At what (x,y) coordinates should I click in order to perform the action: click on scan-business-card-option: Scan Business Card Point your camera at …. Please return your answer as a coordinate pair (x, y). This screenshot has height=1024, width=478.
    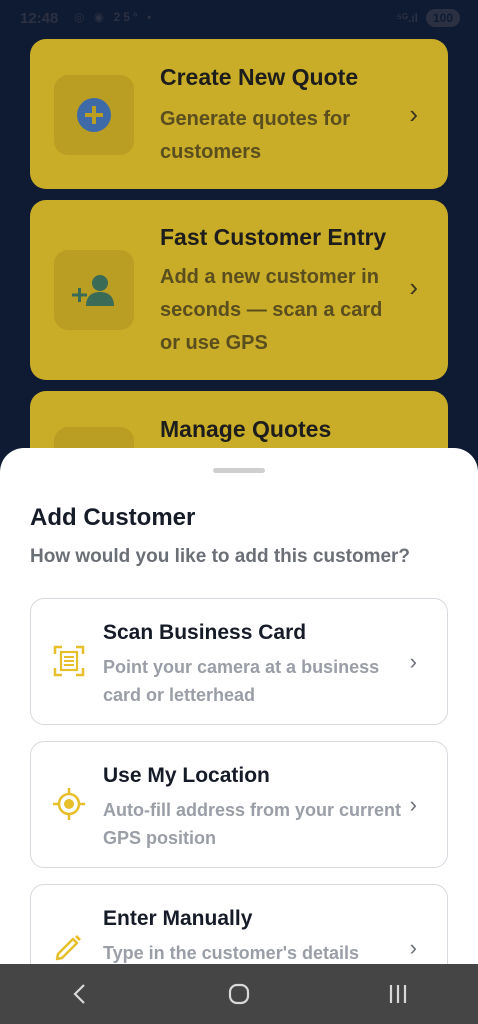
    Looking at the image, I should click on (239, 661).